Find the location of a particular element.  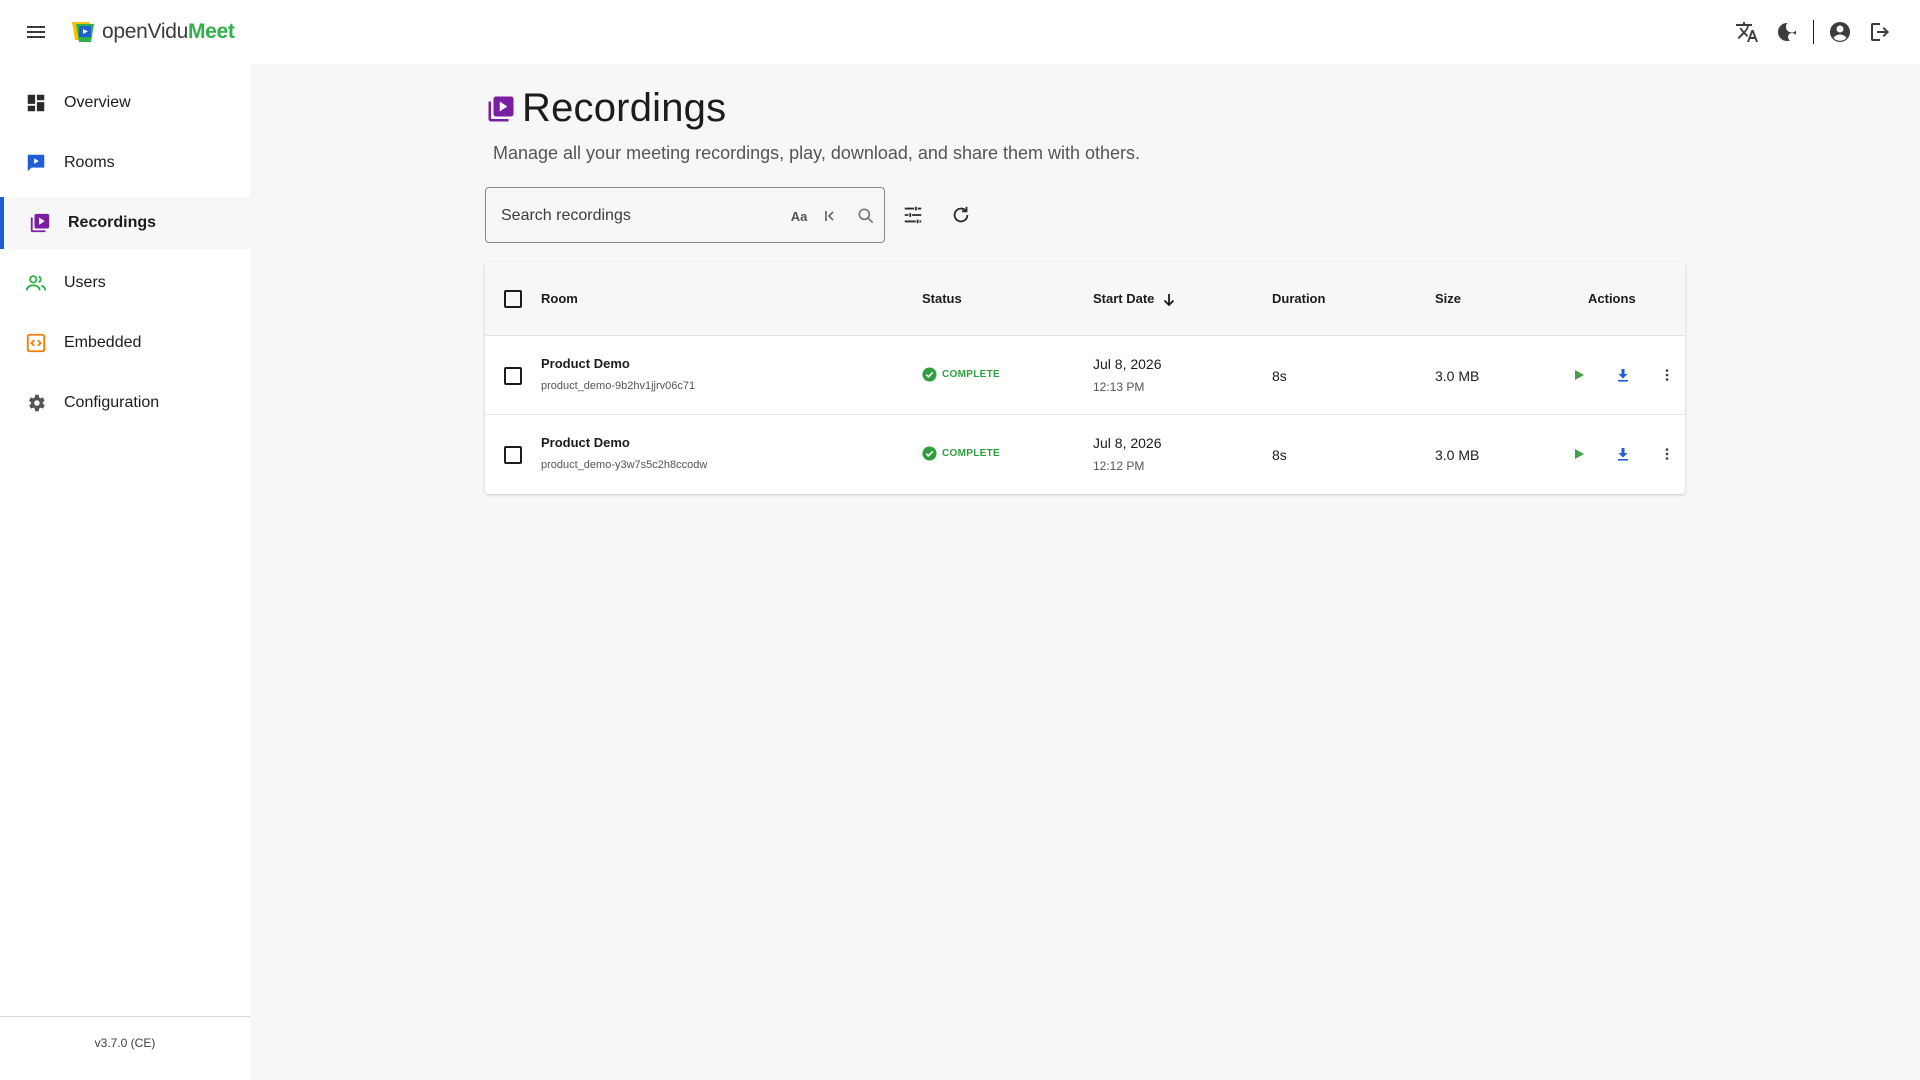

toolbar-divider is located at coordinates (1813, 32).